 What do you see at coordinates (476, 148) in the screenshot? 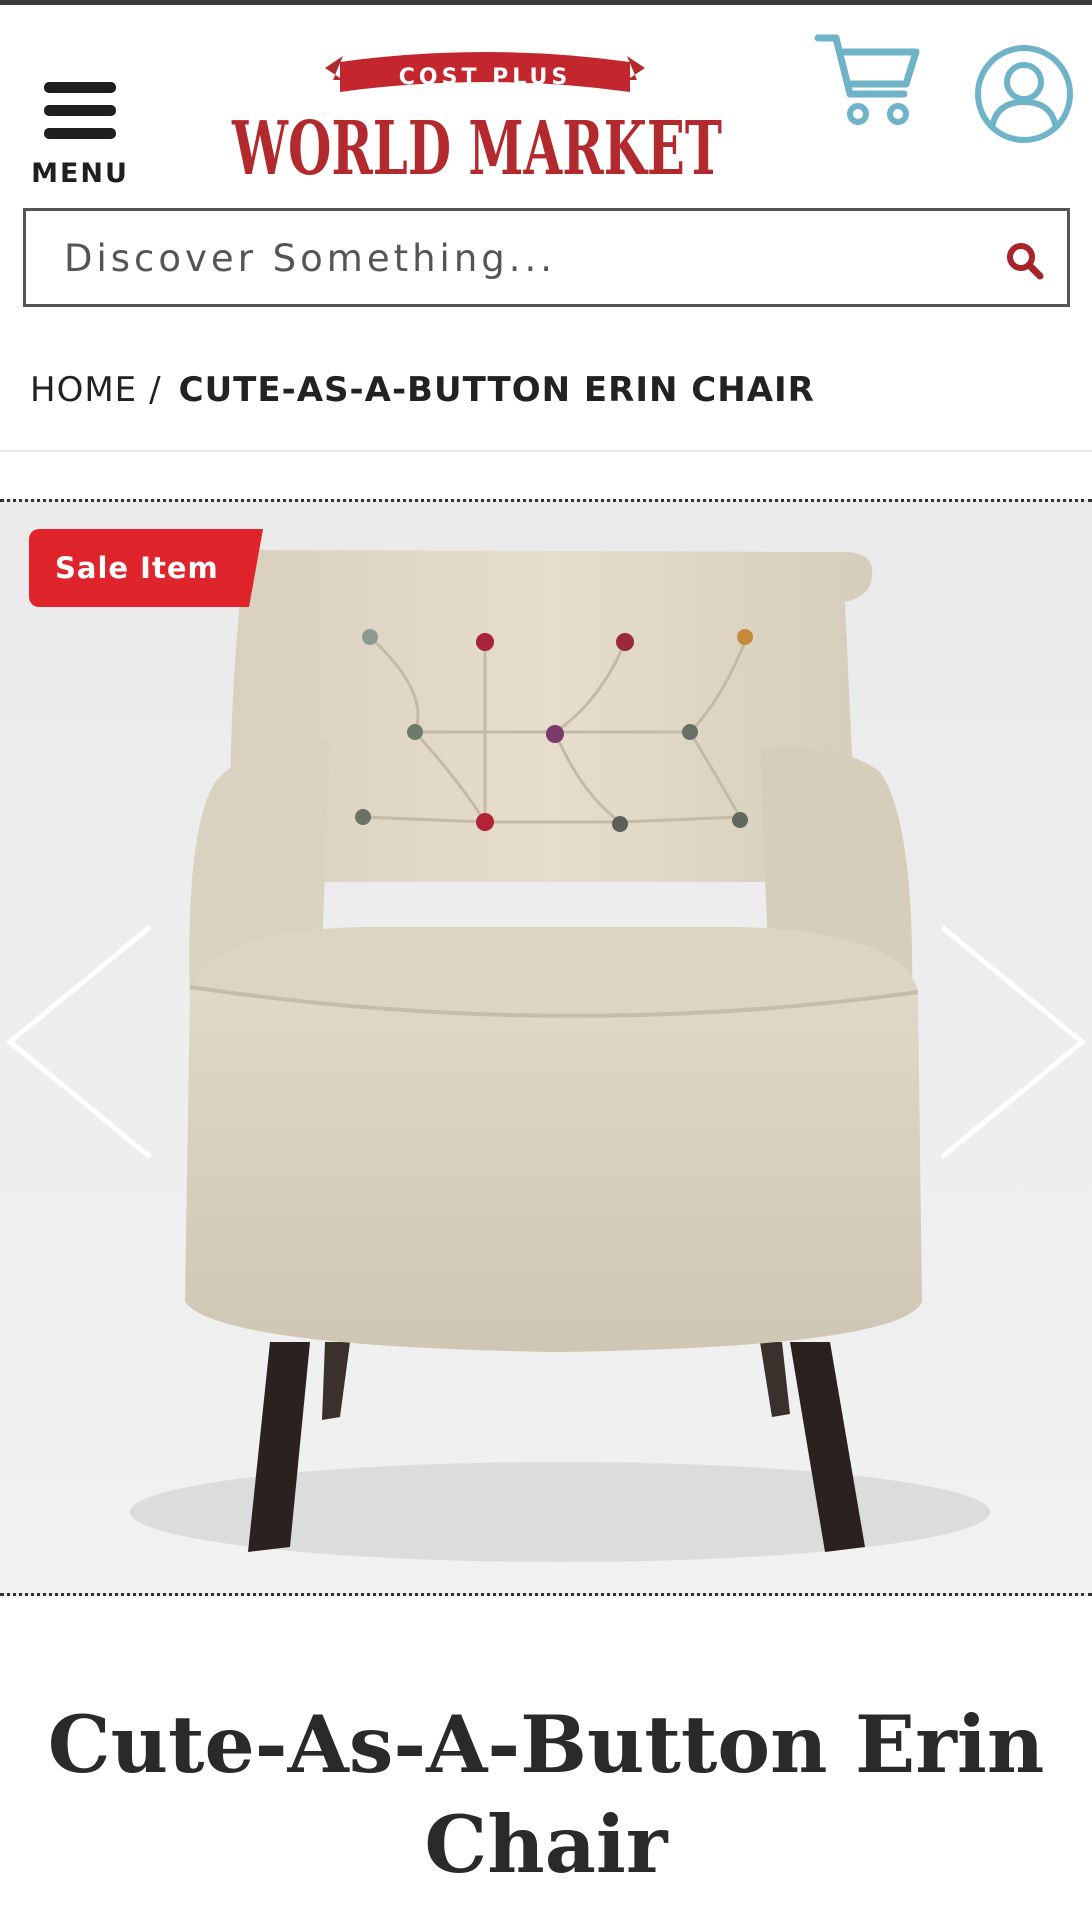
I see `logo-brand-text: WORLD MARKET` at bounding box center [476, 148].